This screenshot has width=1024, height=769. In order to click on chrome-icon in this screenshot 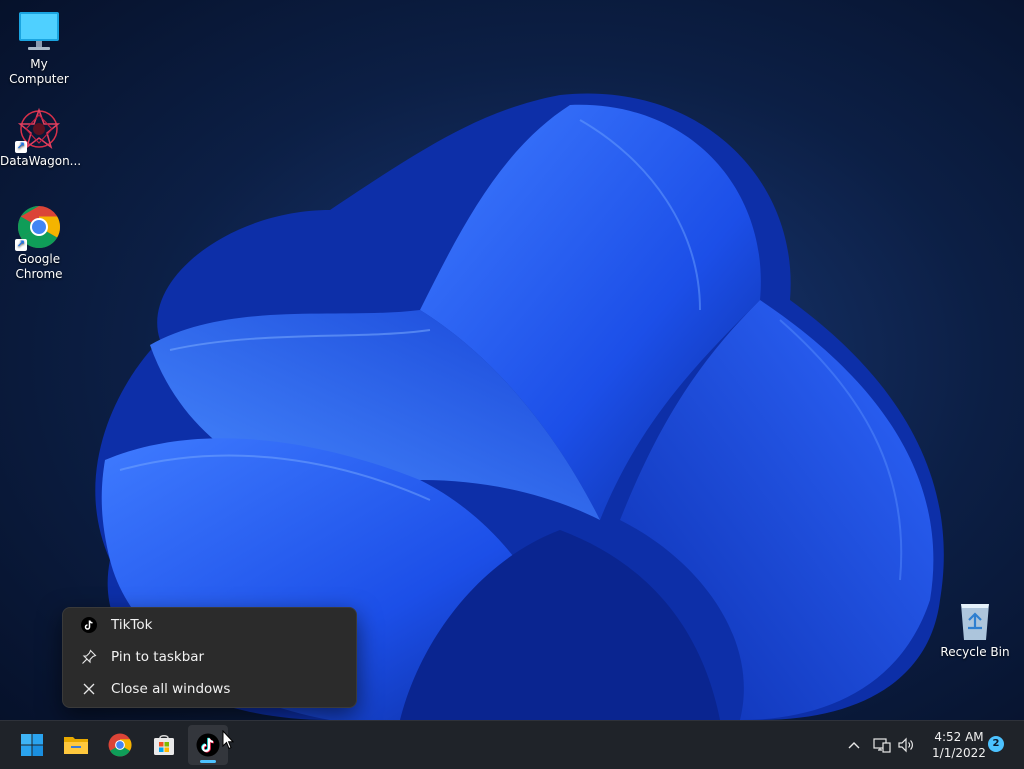, I will do `click(120, 745)`.